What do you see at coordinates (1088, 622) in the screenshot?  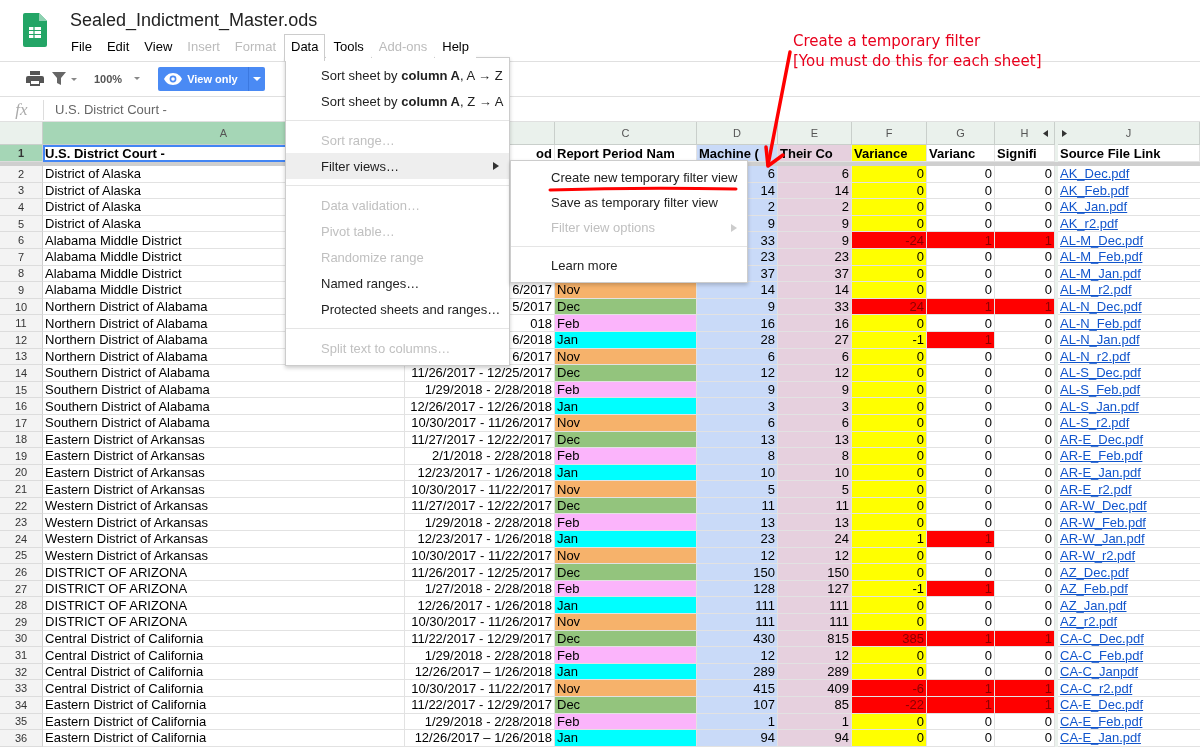 I see `file-link: AZ_r2.pdf` at bounding box center [1088, 622].